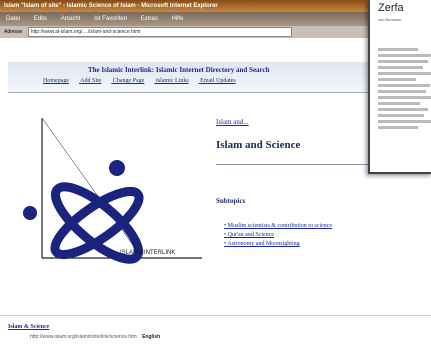  What do you see at coordinates (151, 337) in the screenshot?
I see `footer-language: English` at bounding box center [151, 337].